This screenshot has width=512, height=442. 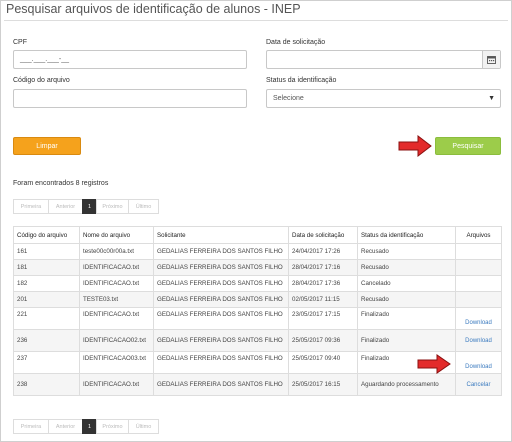 I want to click on limpar-button: Limpar, so click(x=47, y=146).